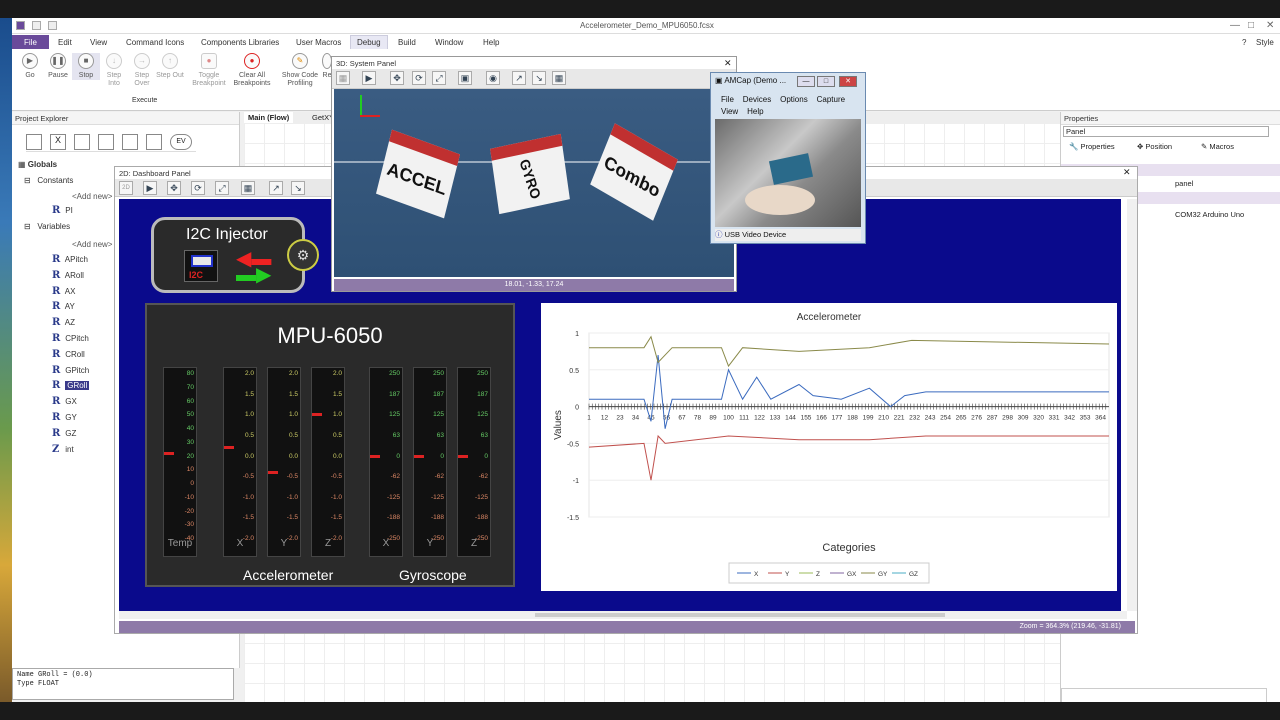 The width and height of the screenshot is (1280, 720). What do you see at coordinates (48, 180) in the screenshot?
I see `tree-constants: ⊟ Constants` at bounding box center [48, 180].